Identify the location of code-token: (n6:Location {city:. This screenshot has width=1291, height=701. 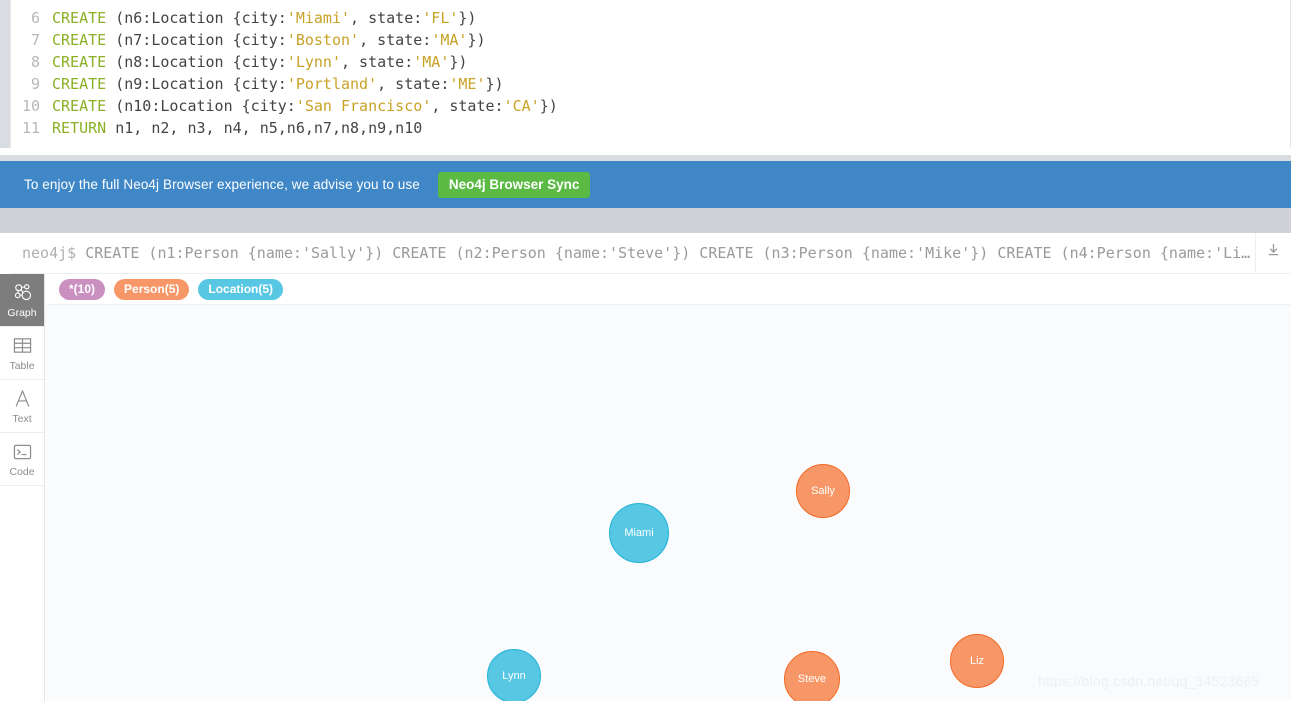
(196, 18).